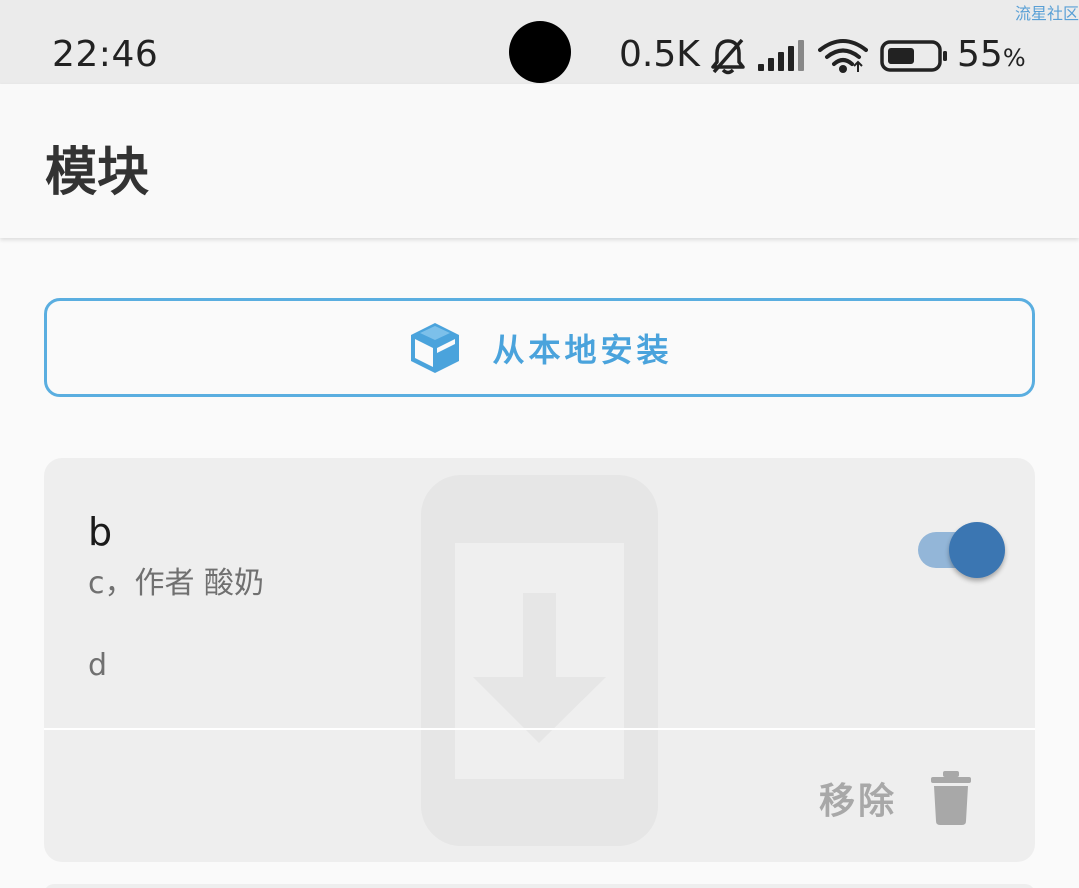  What do you see at coordinates (540, 52) in the screenshot?
I see `camera-cutout` at bounding box center [540, 52].